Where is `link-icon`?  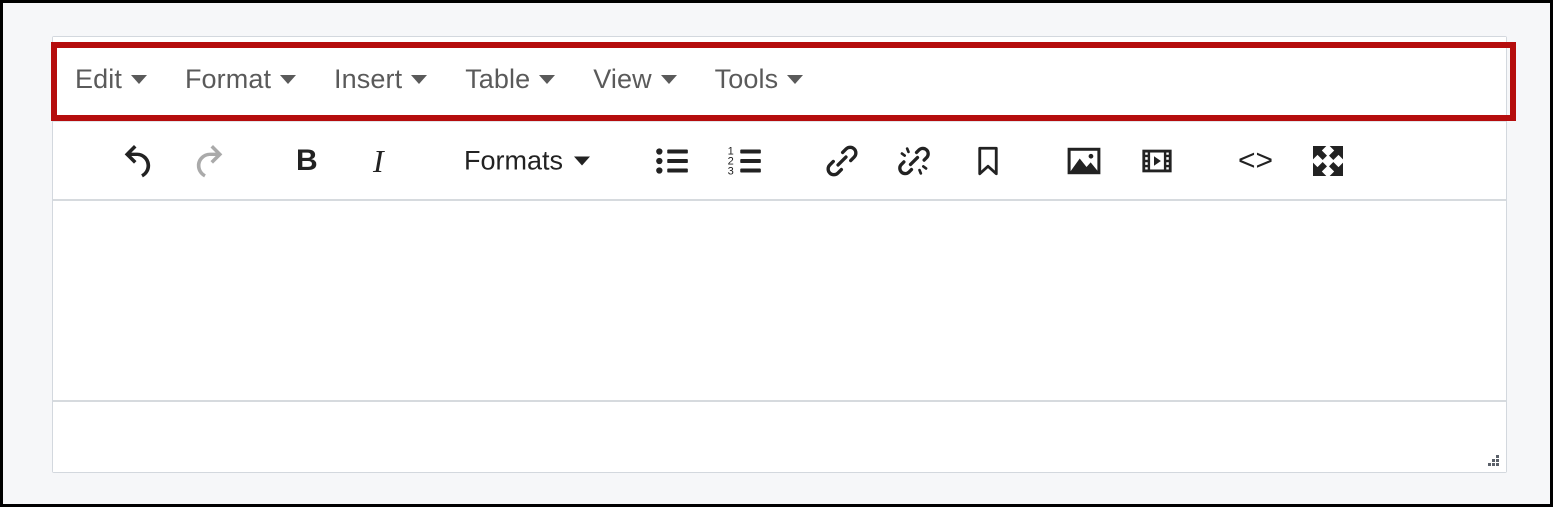 link-icon is located at coordinates (842, 161).